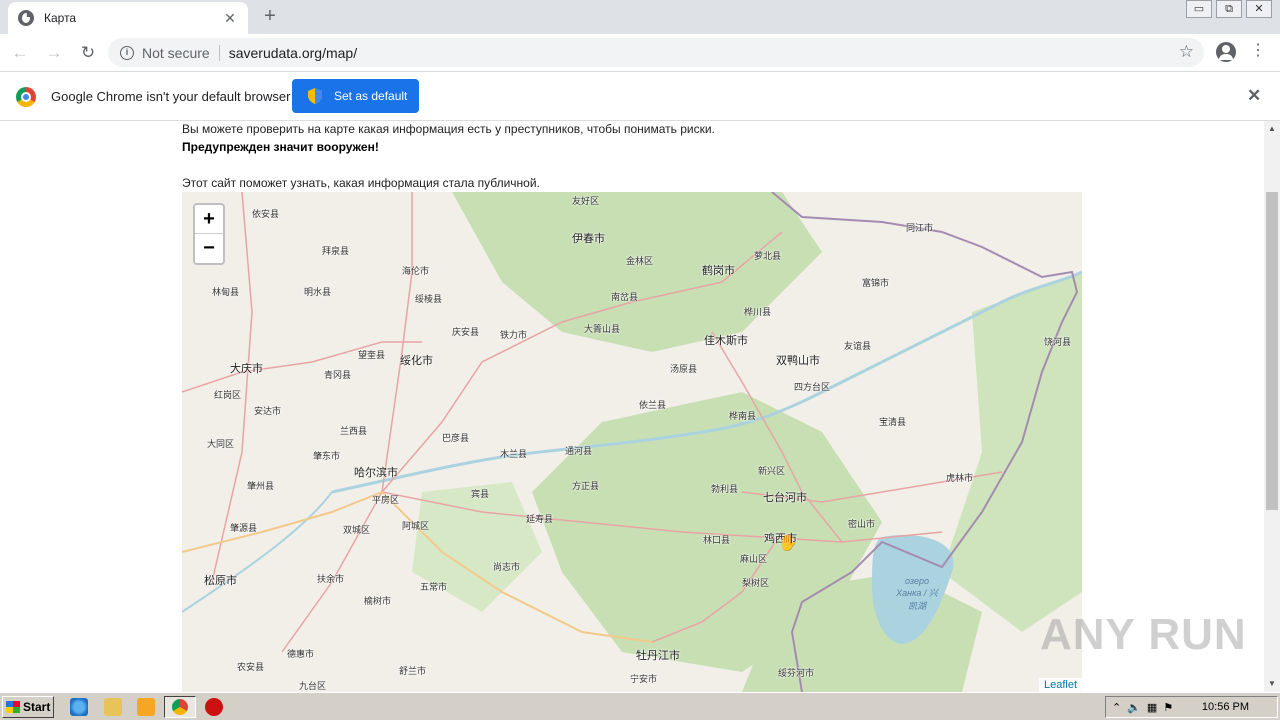  I want to click on reload-button: ↻, so click(88, 53).